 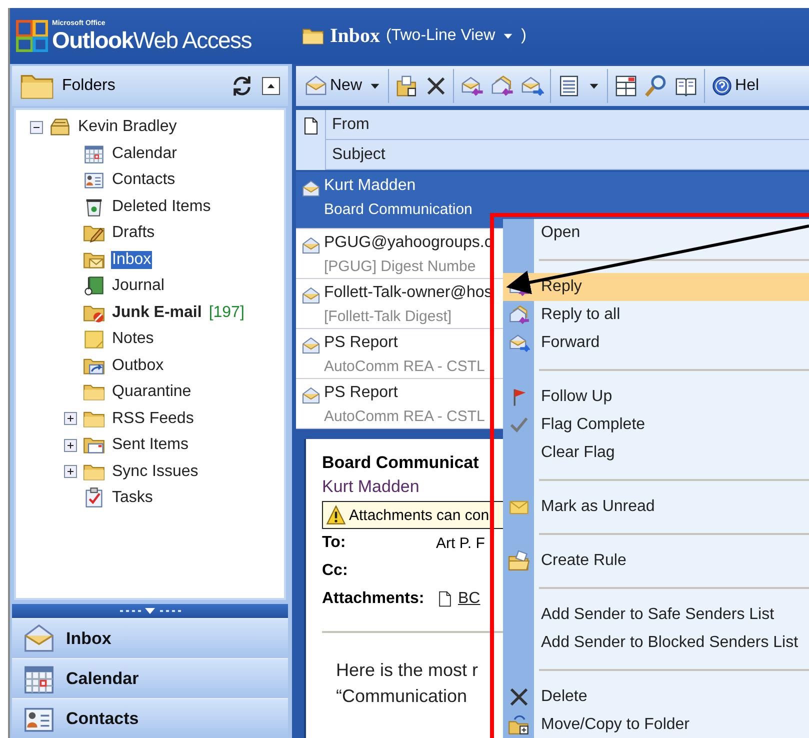 What do you see at coordinates (133, 339) in the screenshot?
I see `folder-item: Notes` at bounding box center [133, 339].